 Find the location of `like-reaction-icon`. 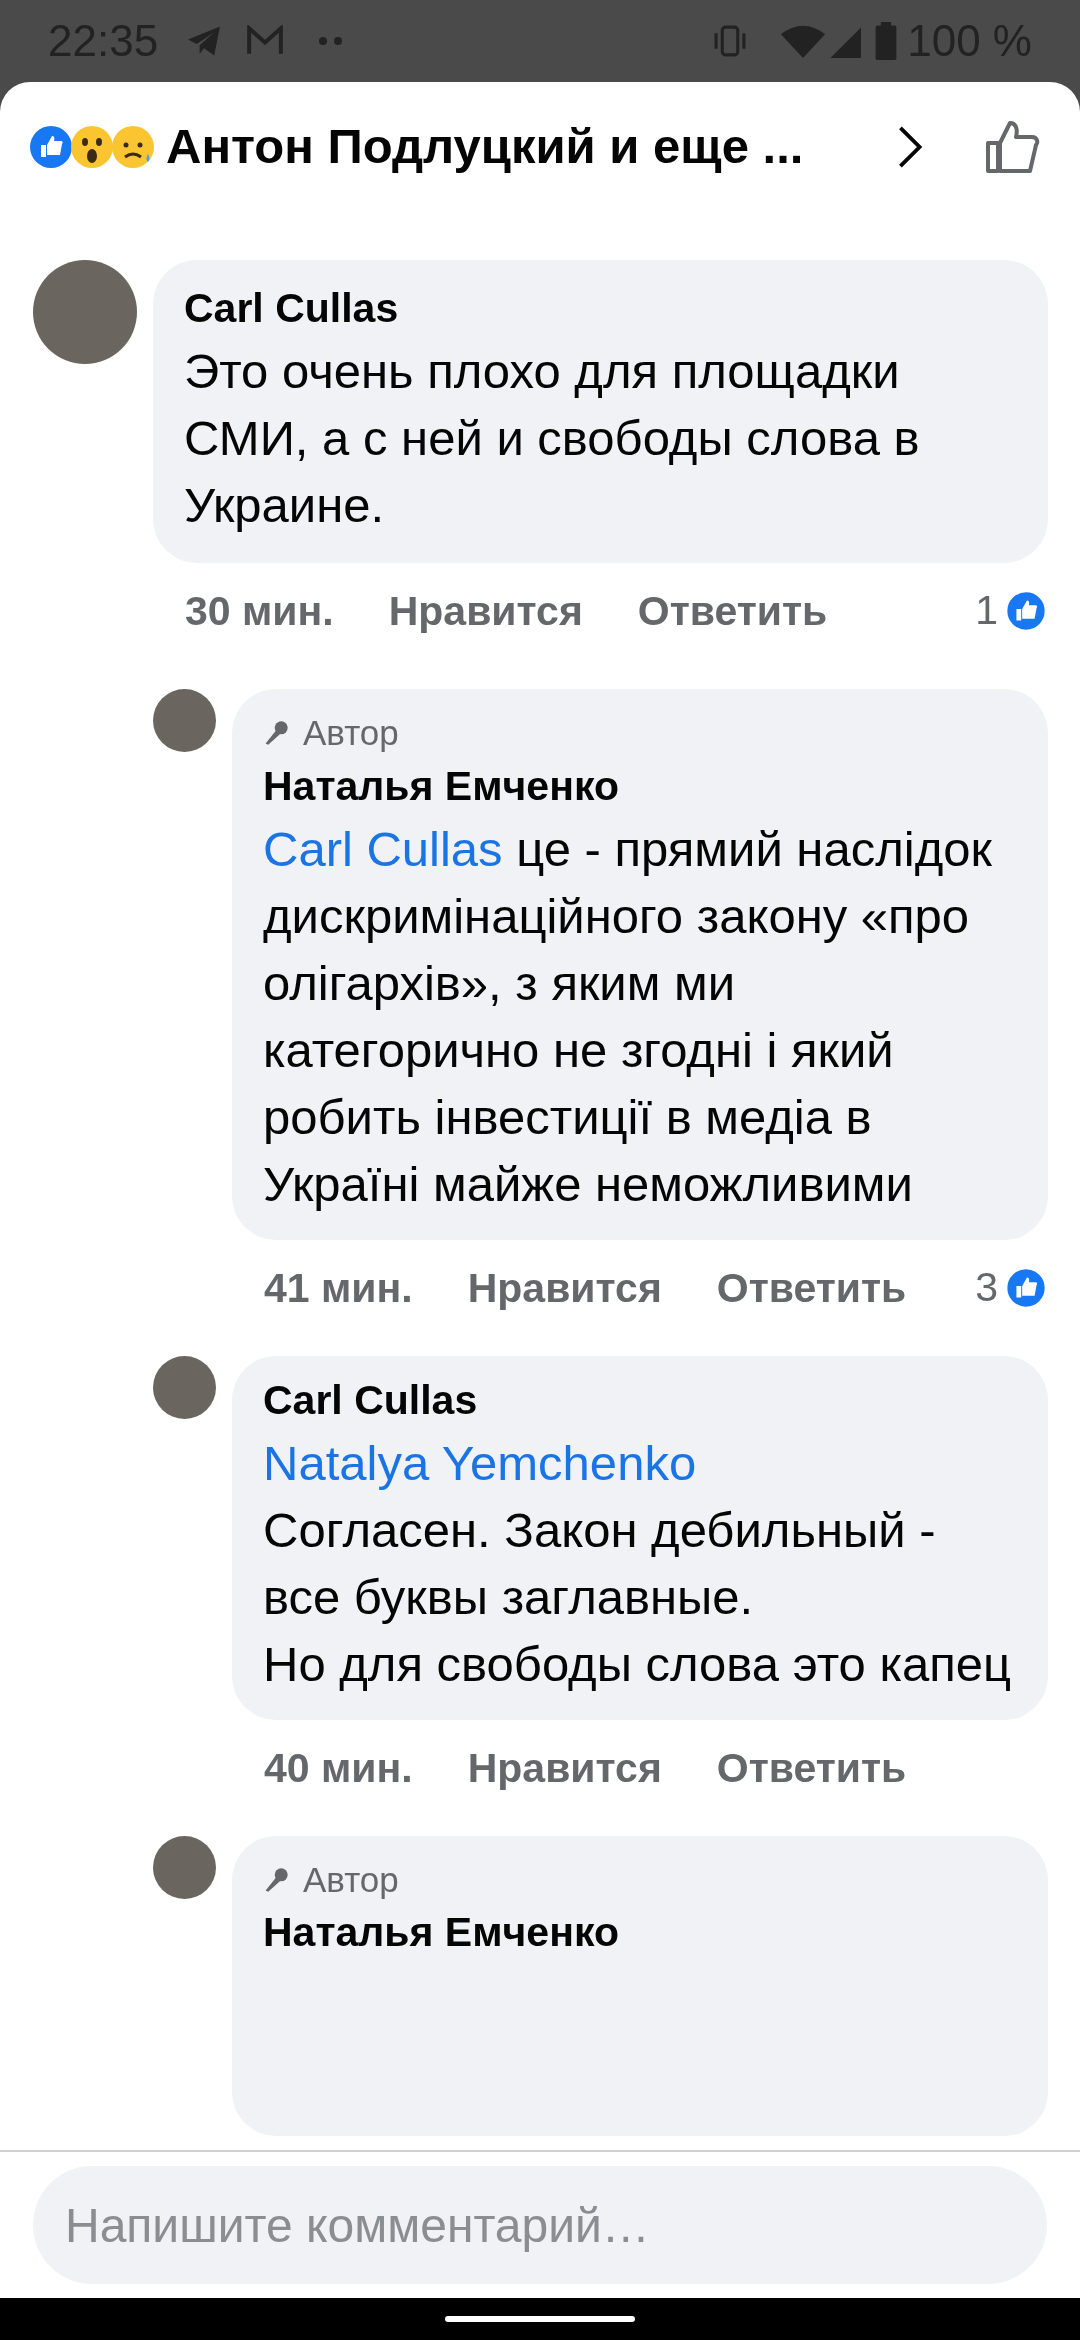

like-reaction-icon is located at coordinates (1026, 611).